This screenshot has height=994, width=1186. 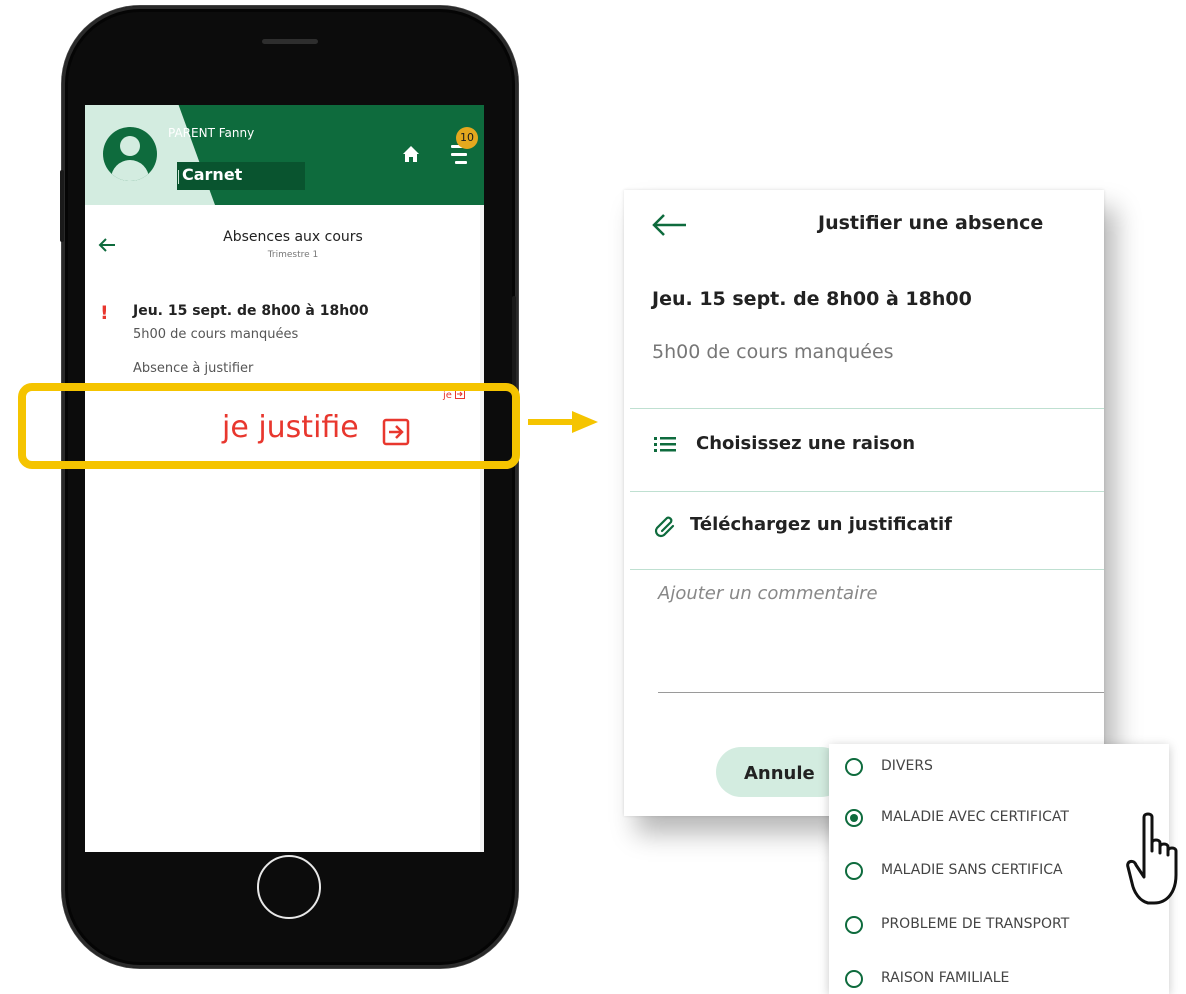 What do you see at coordinates (467, 138) in the screenshot?
I see `notification-badge: 10` at bounding box center [467, 138].